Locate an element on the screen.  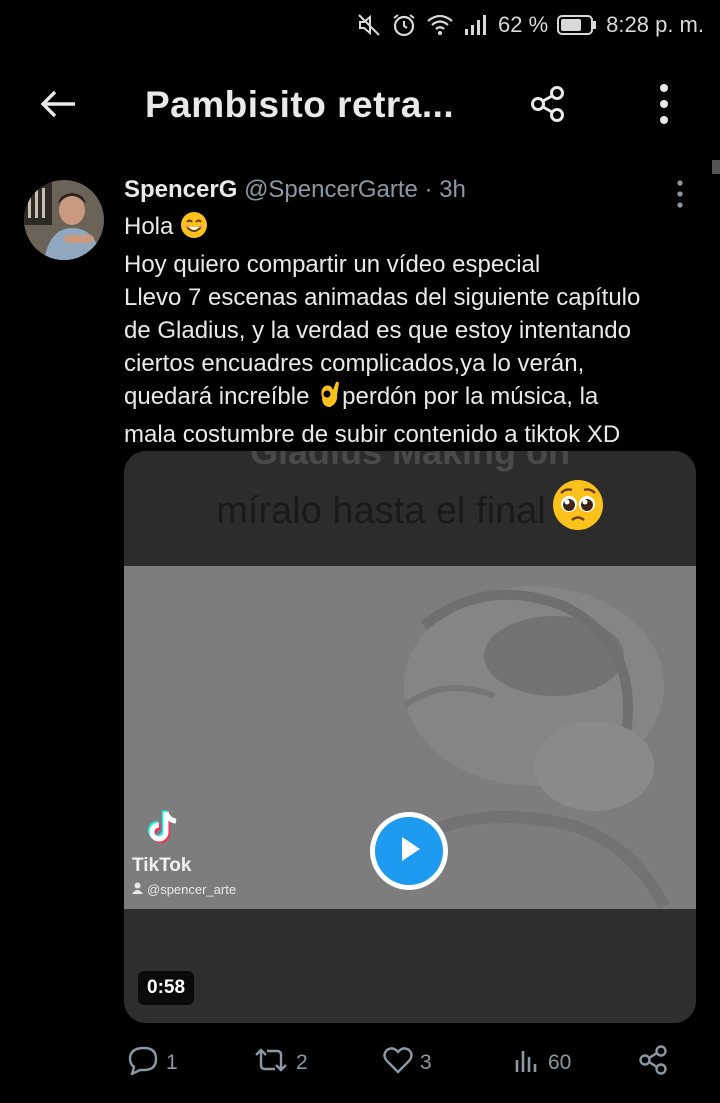
tweet-line: Hola is located at coordinates (414, 229).